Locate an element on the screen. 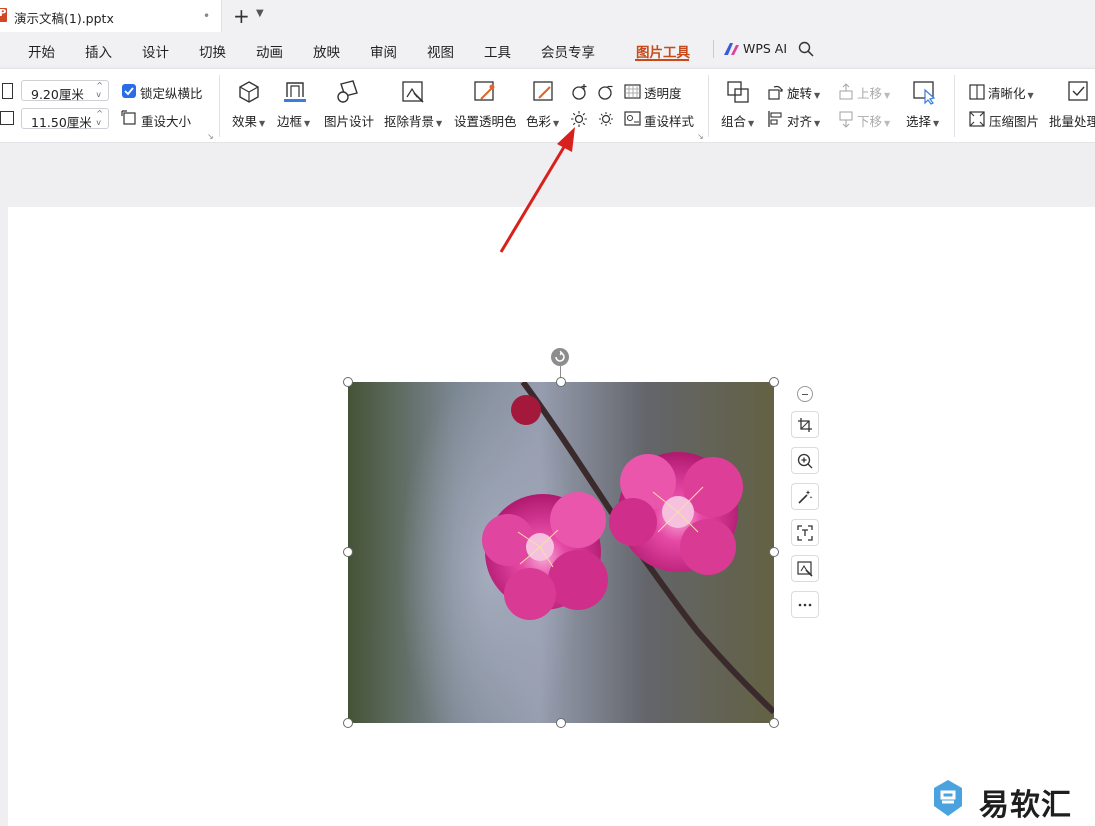  move-down-label: 下移 is located at coordinates (870, 121).